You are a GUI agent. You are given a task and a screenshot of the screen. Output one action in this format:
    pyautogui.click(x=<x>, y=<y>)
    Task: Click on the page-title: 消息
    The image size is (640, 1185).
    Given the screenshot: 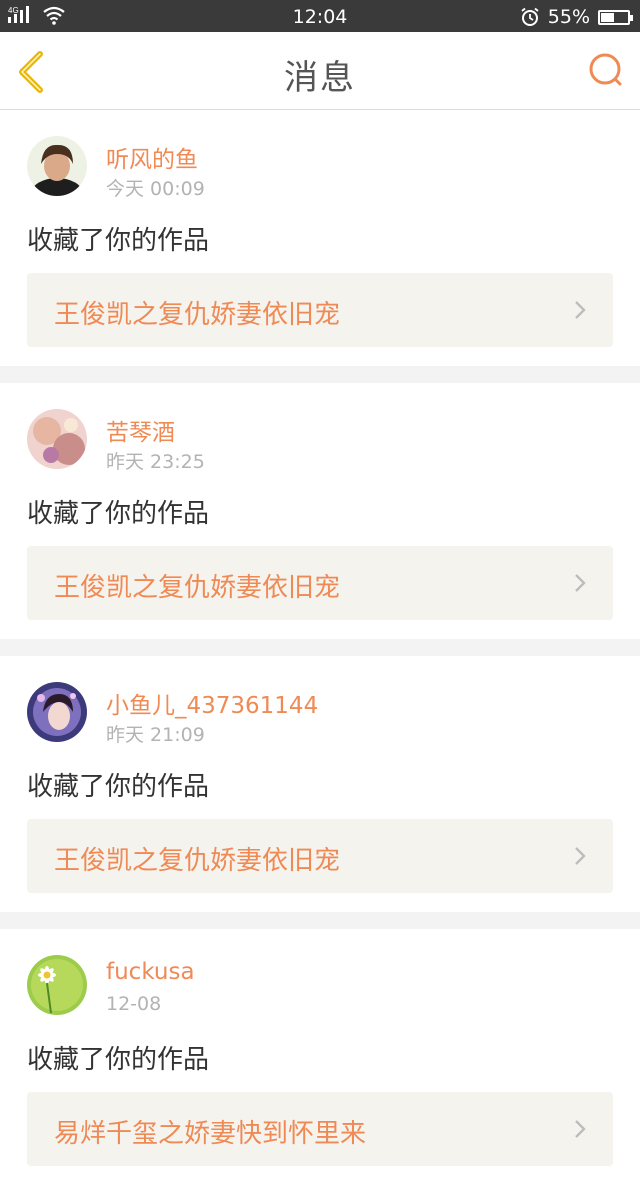 What is the action you would take?
    pyautogui.click(x=320, y=78)
    